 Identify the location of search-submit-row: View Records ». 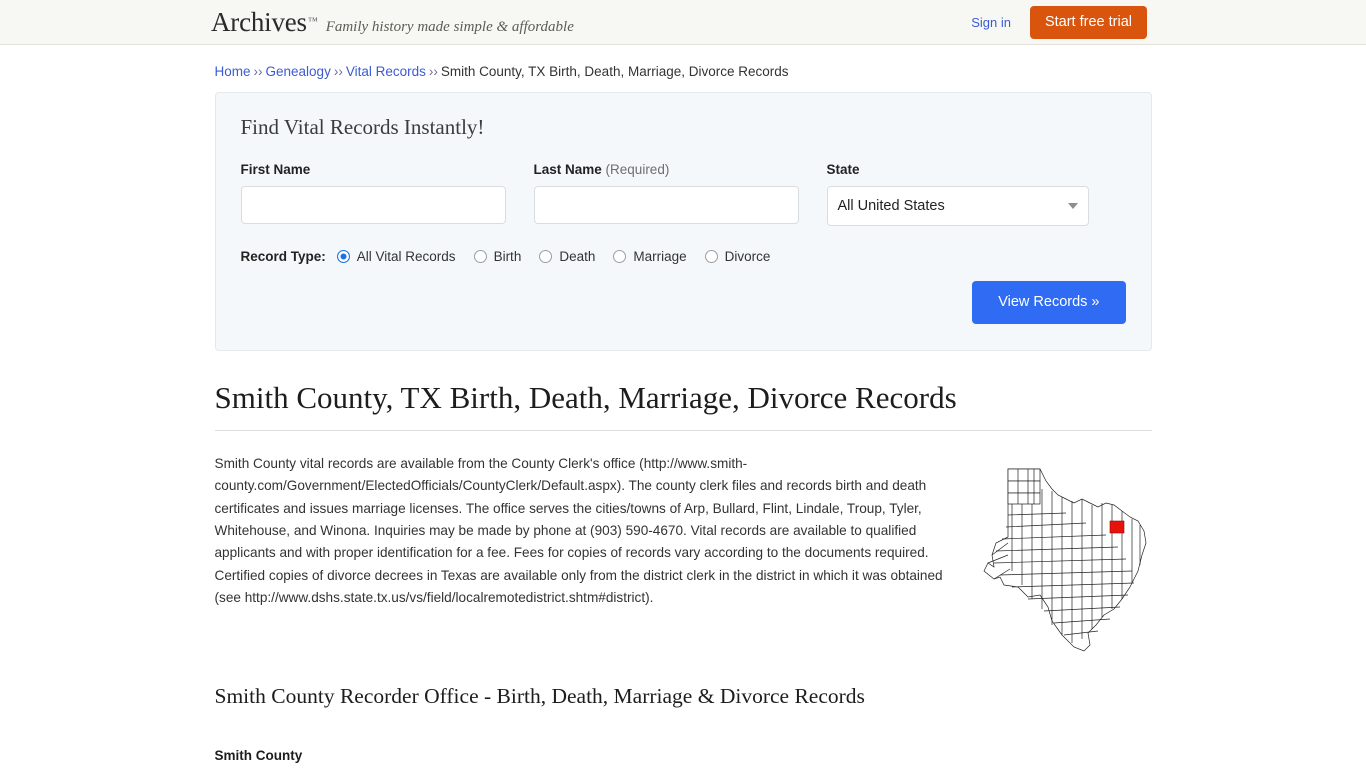
(683, 302).